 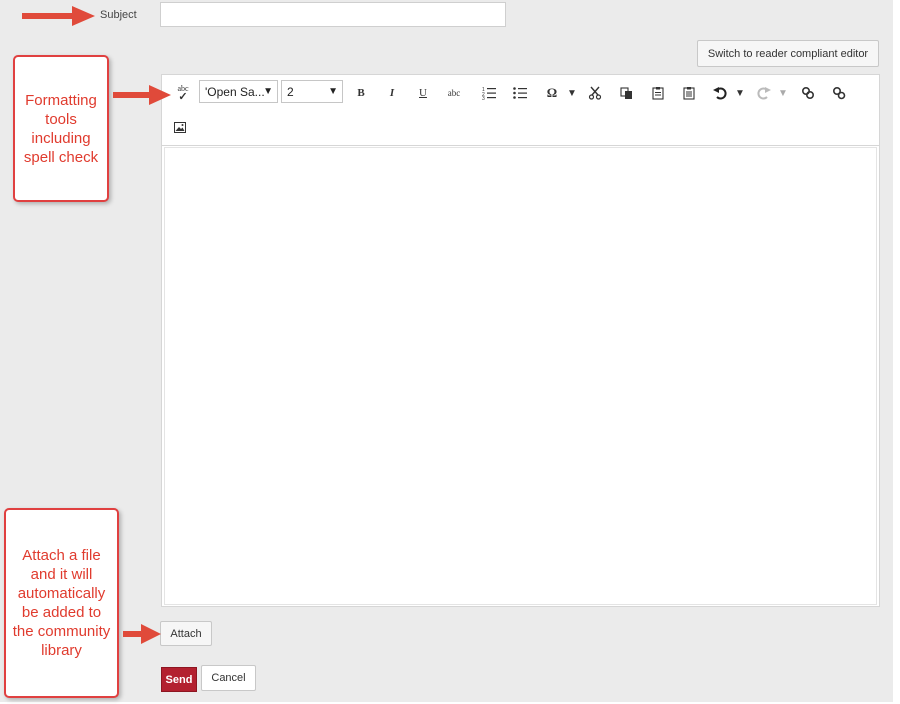 What do you see at coordinates (788, 53) in the screenshot?
I see `switch-editor-button: Switch to reader compliant editor` at bounding box center [788, 53].